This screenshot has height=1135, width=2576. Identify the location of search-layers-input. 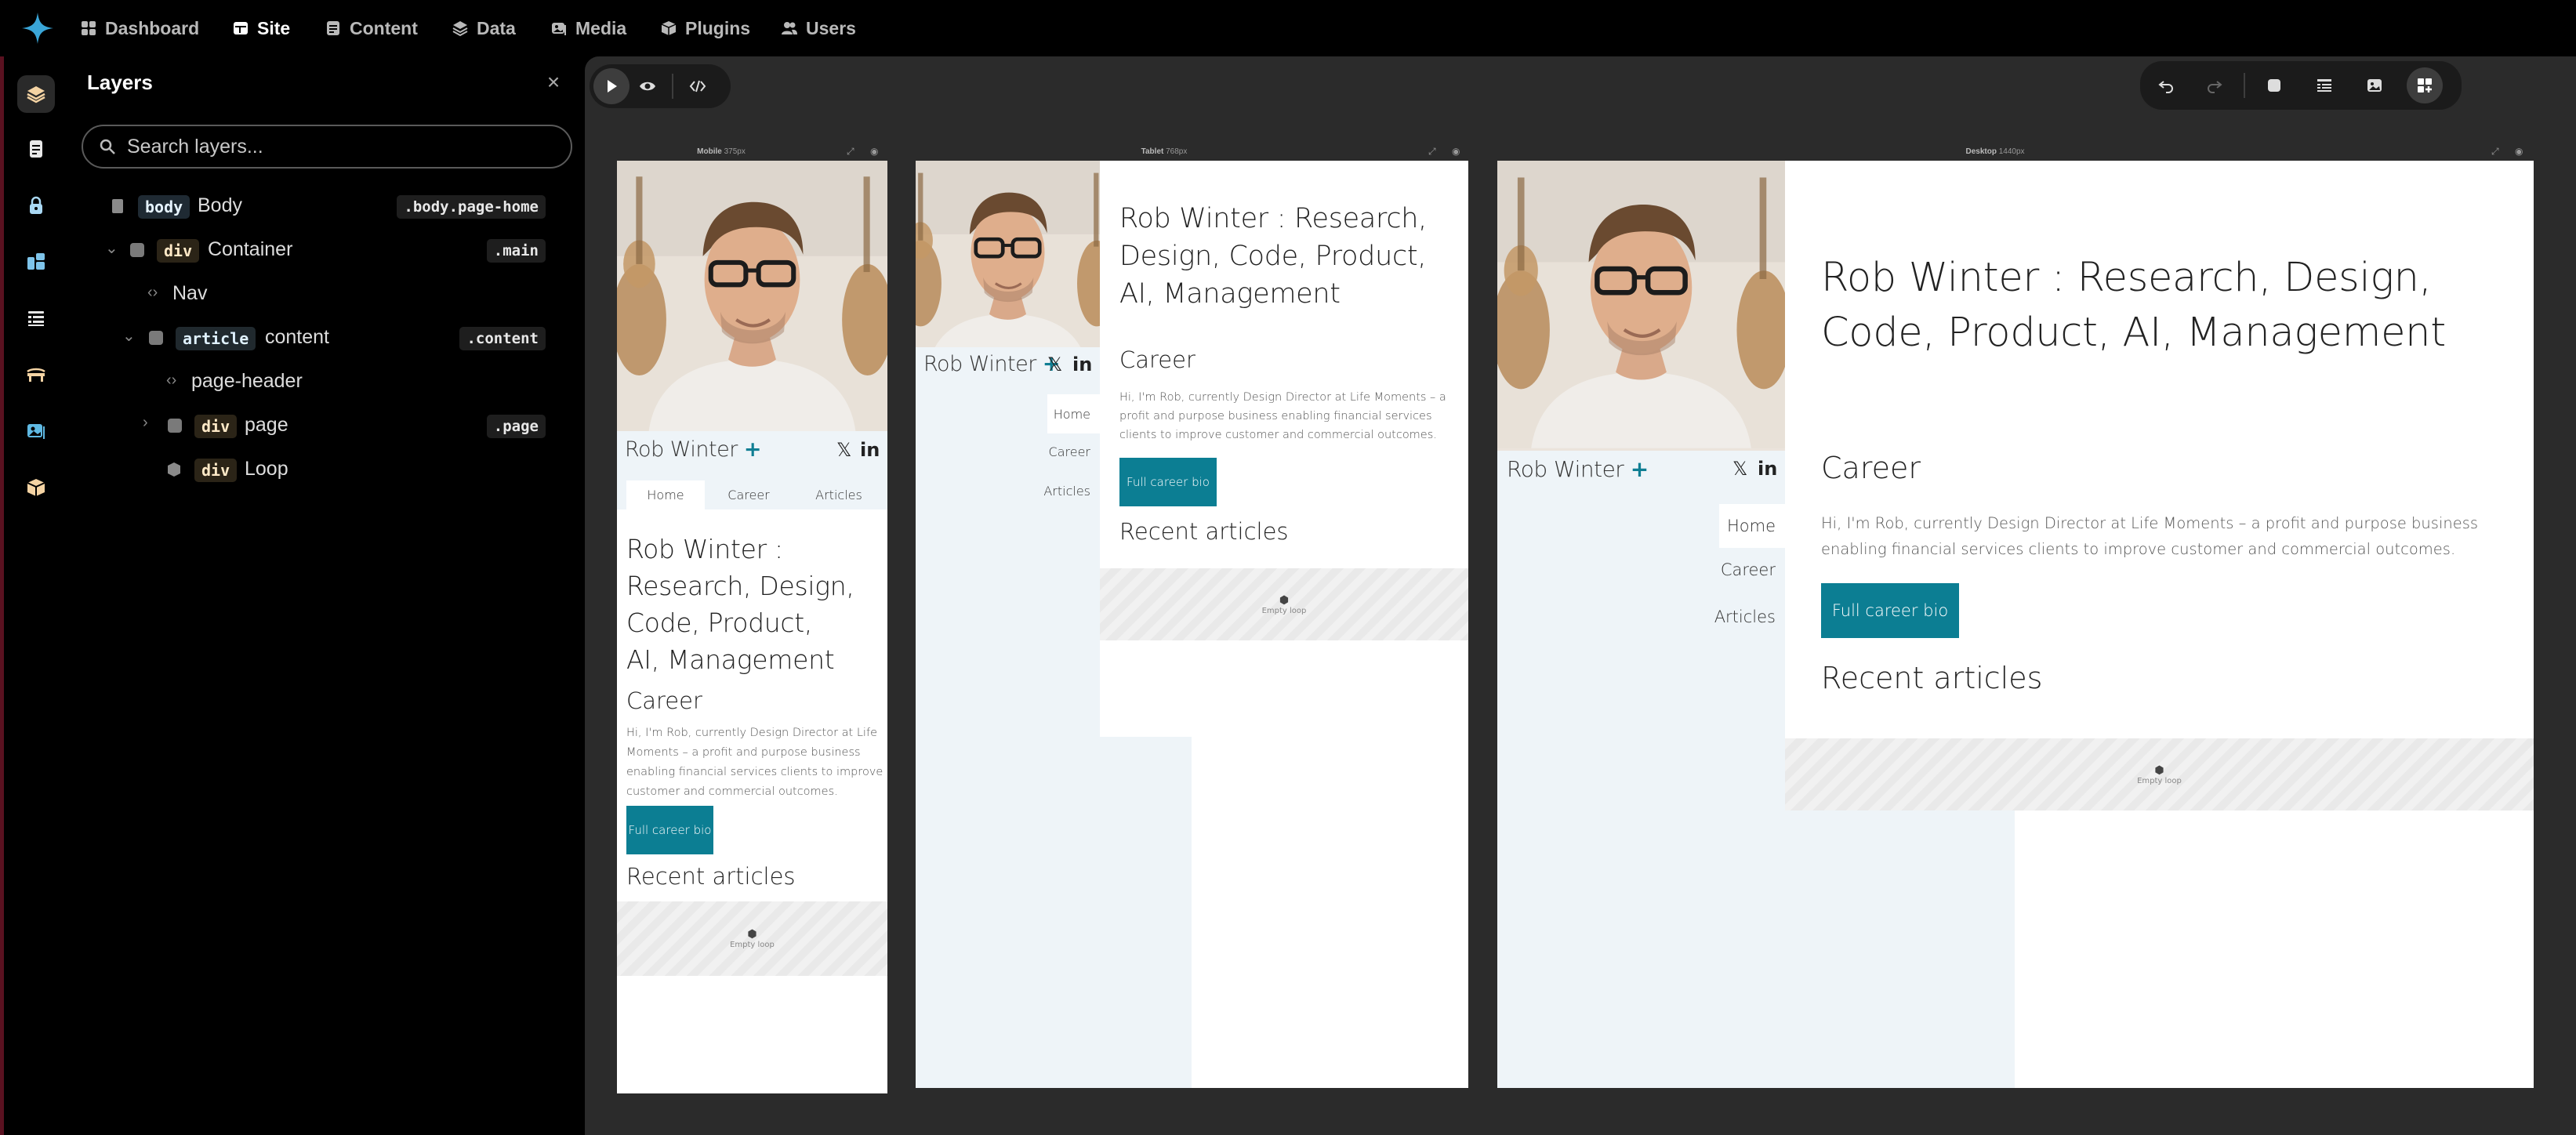
(331, 146).